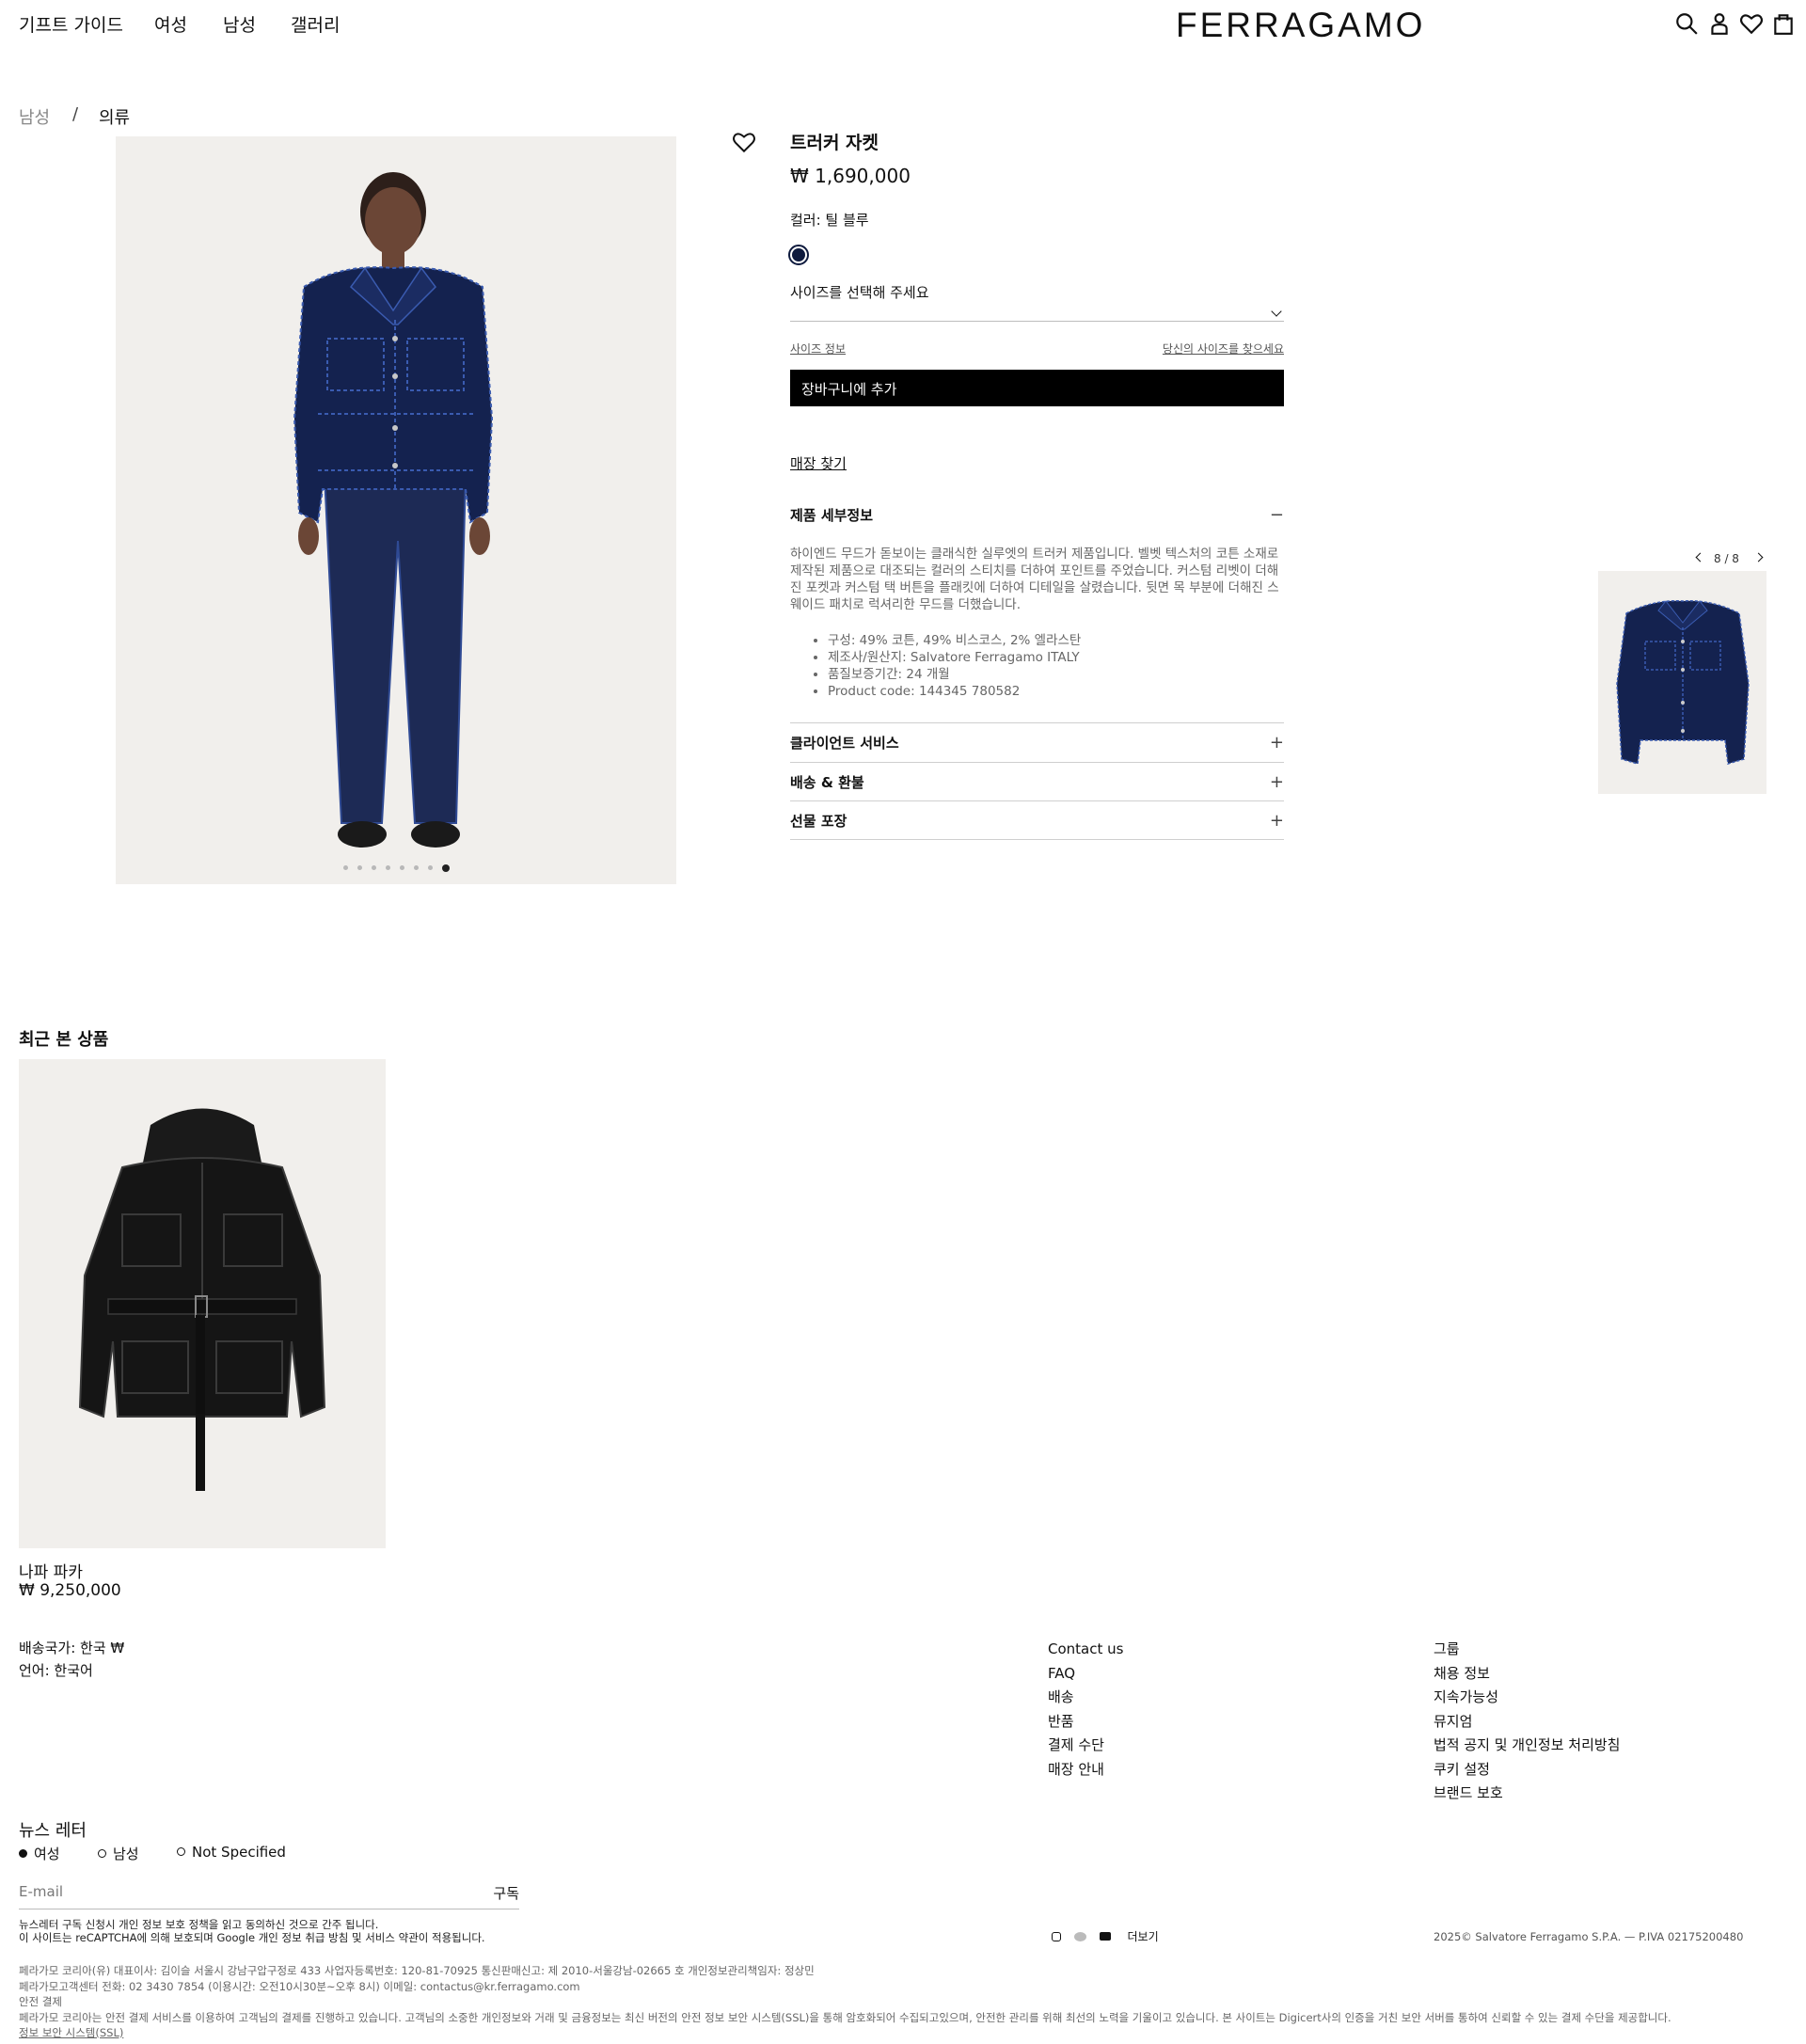 The image size is (1806, 2044). I want to click on size-guide-link: 사이즈 정보, so click(818, 349).